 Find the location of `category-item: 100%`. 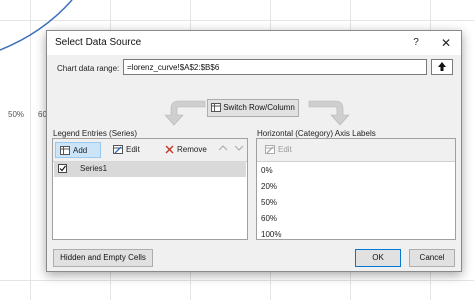

category-item: 100% is located at coordinates (271, 234).